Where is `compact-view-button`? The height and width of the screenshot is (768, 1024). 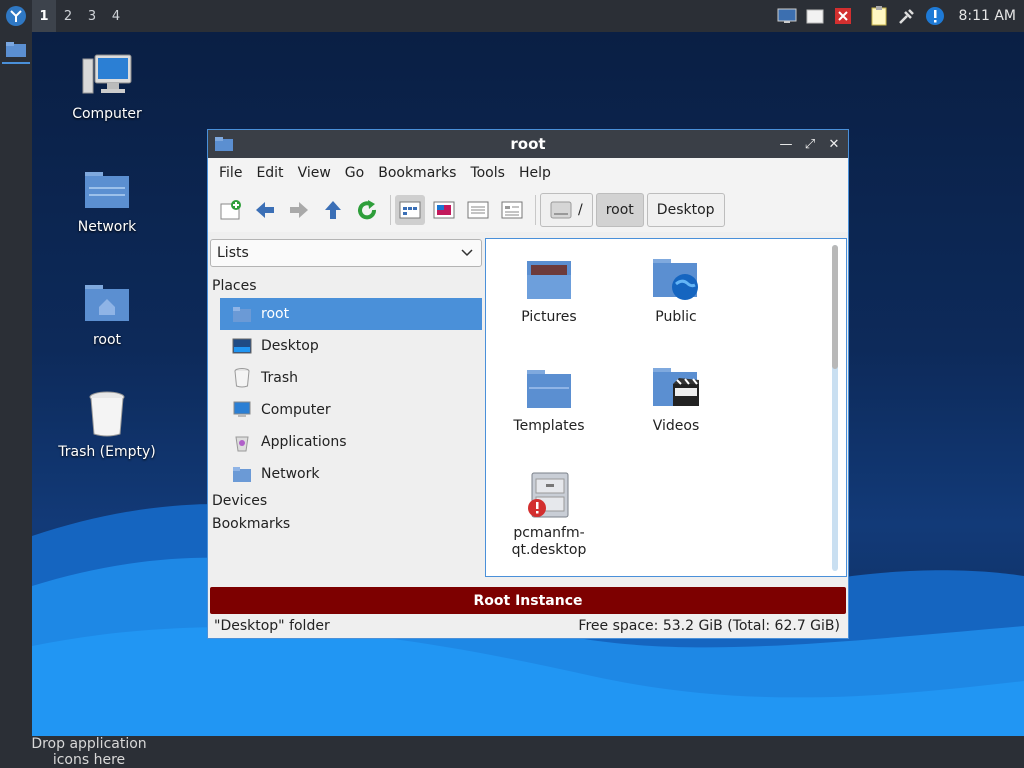 compact-view-button is located at coordinates (478, 210).